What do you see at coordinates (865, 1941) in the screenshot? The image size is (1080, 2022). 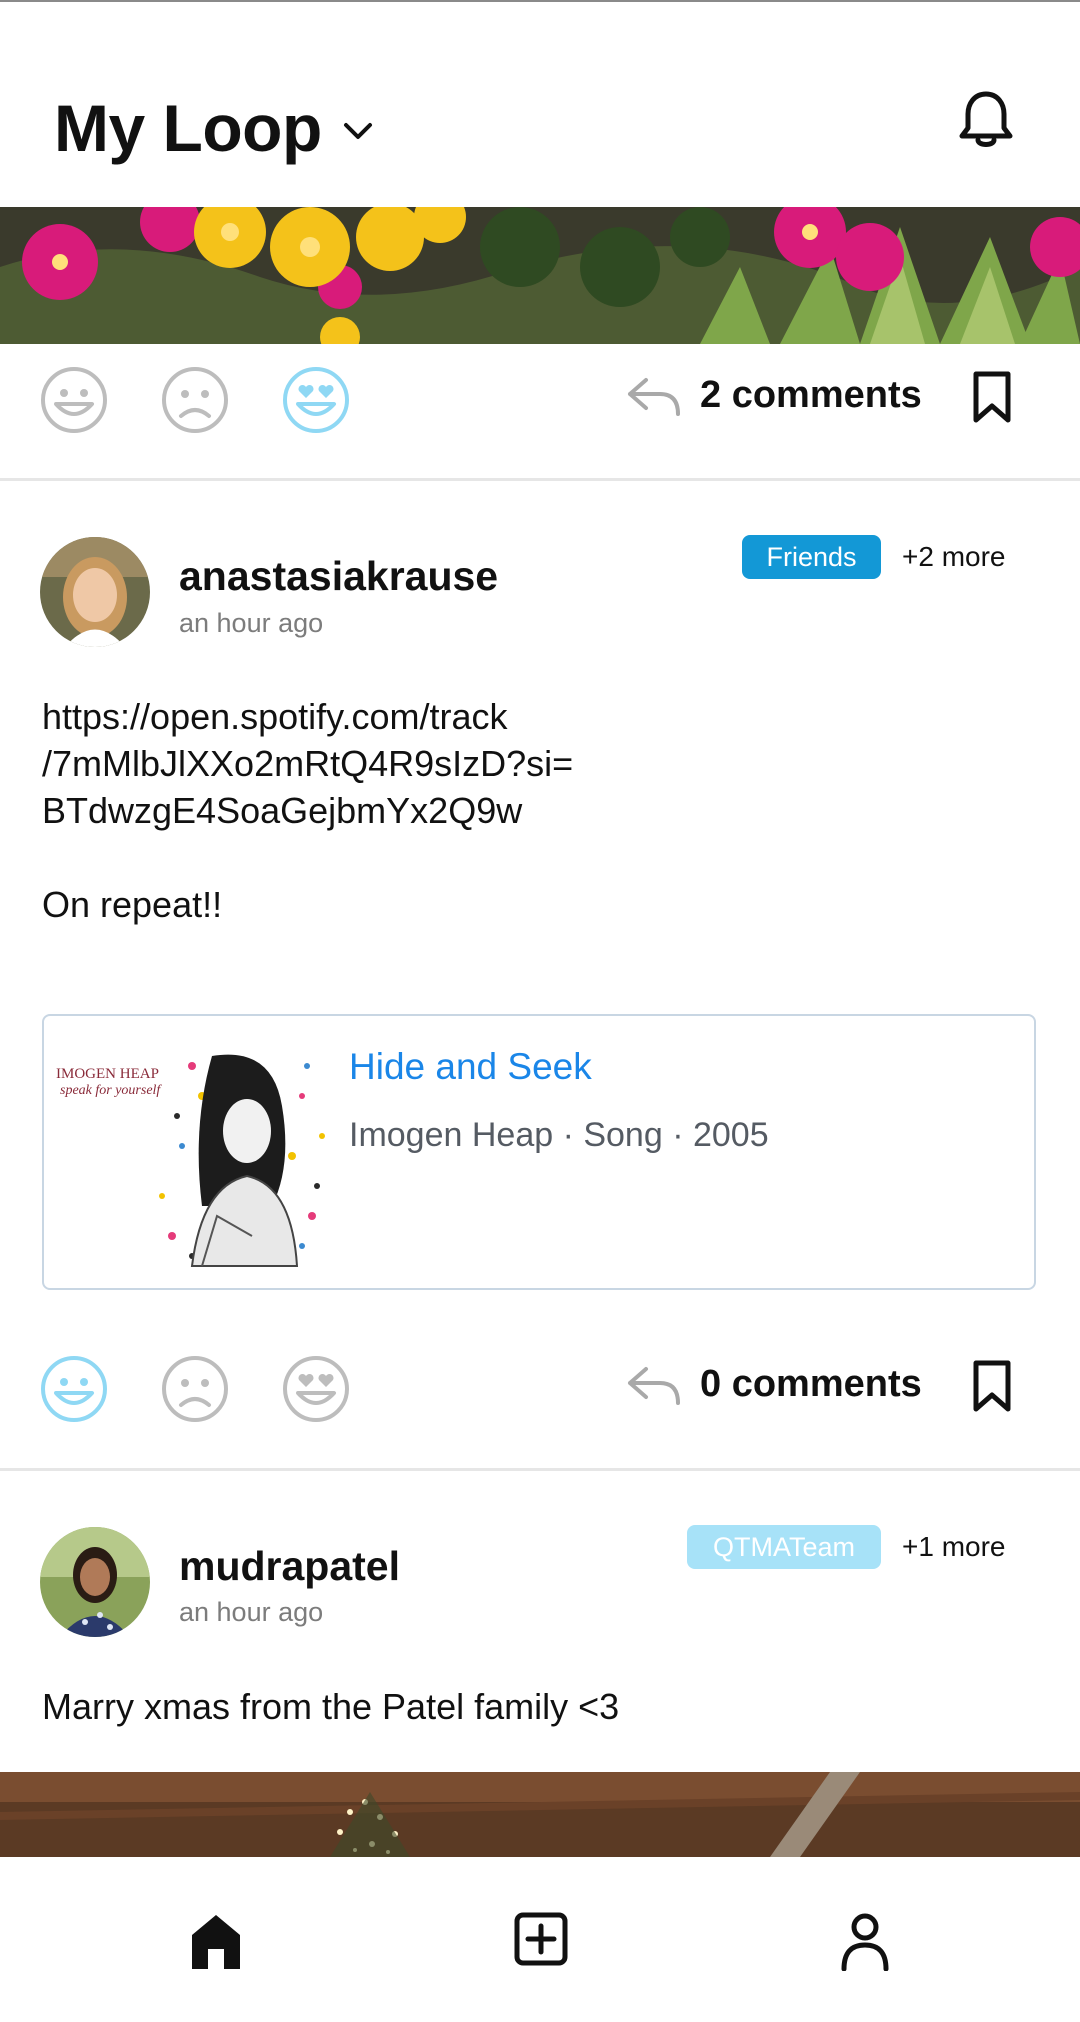 I see `profile-icon` at bounding box center [865, 1941].